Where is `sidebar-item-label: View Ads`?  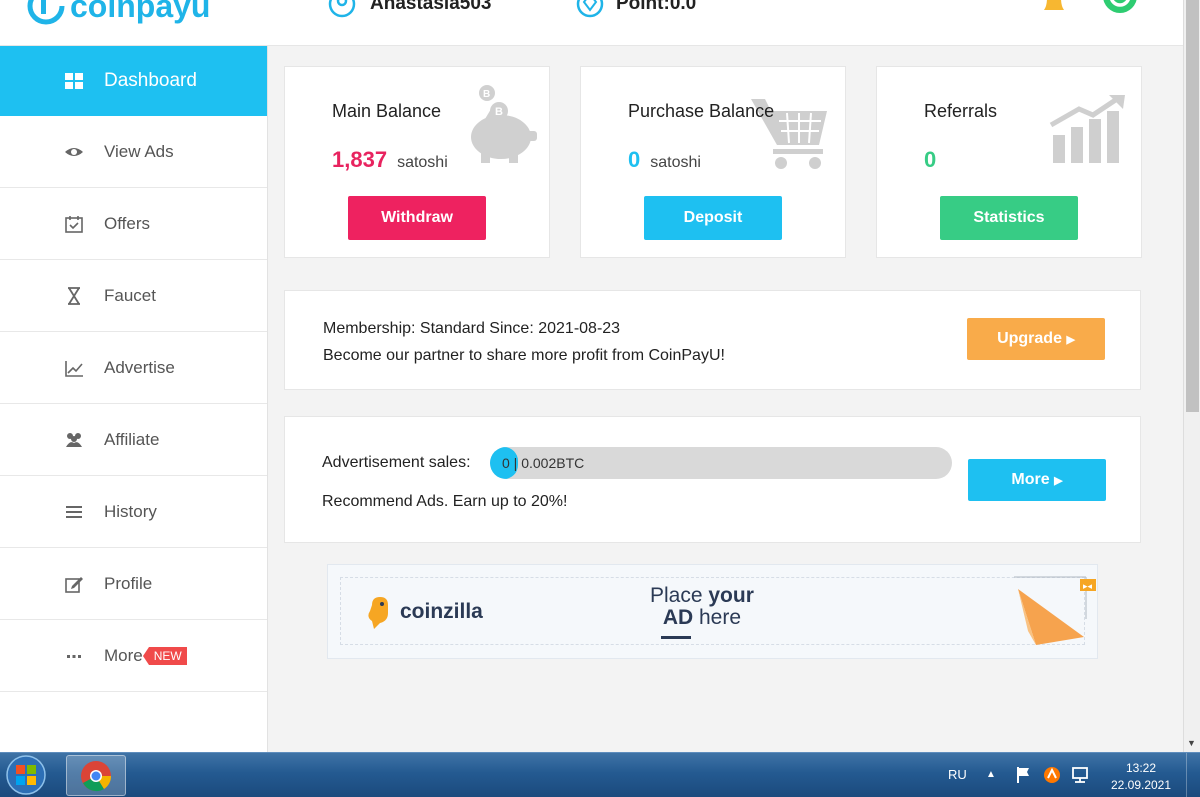
sidebar-item-label: View Ads is located at coordinates (139, 151).